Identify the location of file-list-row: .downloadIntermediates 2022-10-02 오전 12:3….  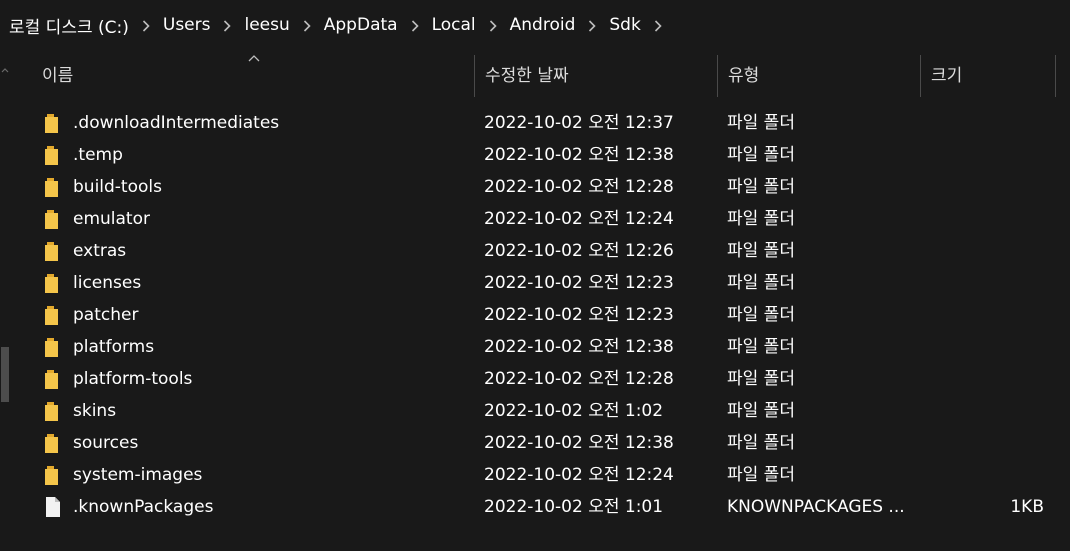
(540, 123).